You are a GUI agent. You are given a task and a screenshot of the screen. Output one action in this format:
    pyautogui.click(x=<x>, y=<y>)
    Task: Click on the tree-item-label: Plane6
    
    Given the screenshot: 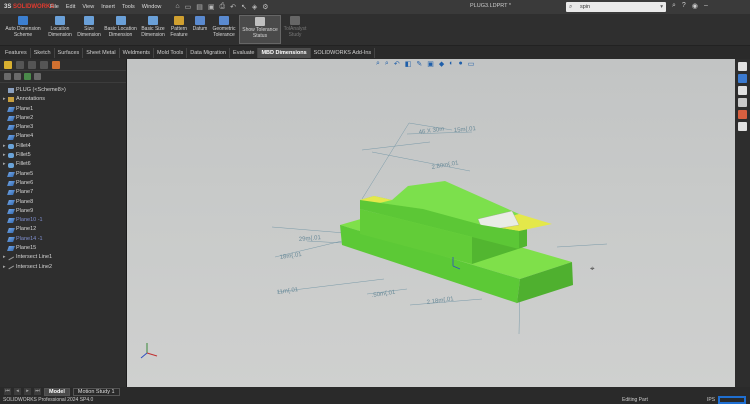 What is the action you would take?
    pyautogui.click(x=25, y=182)
    